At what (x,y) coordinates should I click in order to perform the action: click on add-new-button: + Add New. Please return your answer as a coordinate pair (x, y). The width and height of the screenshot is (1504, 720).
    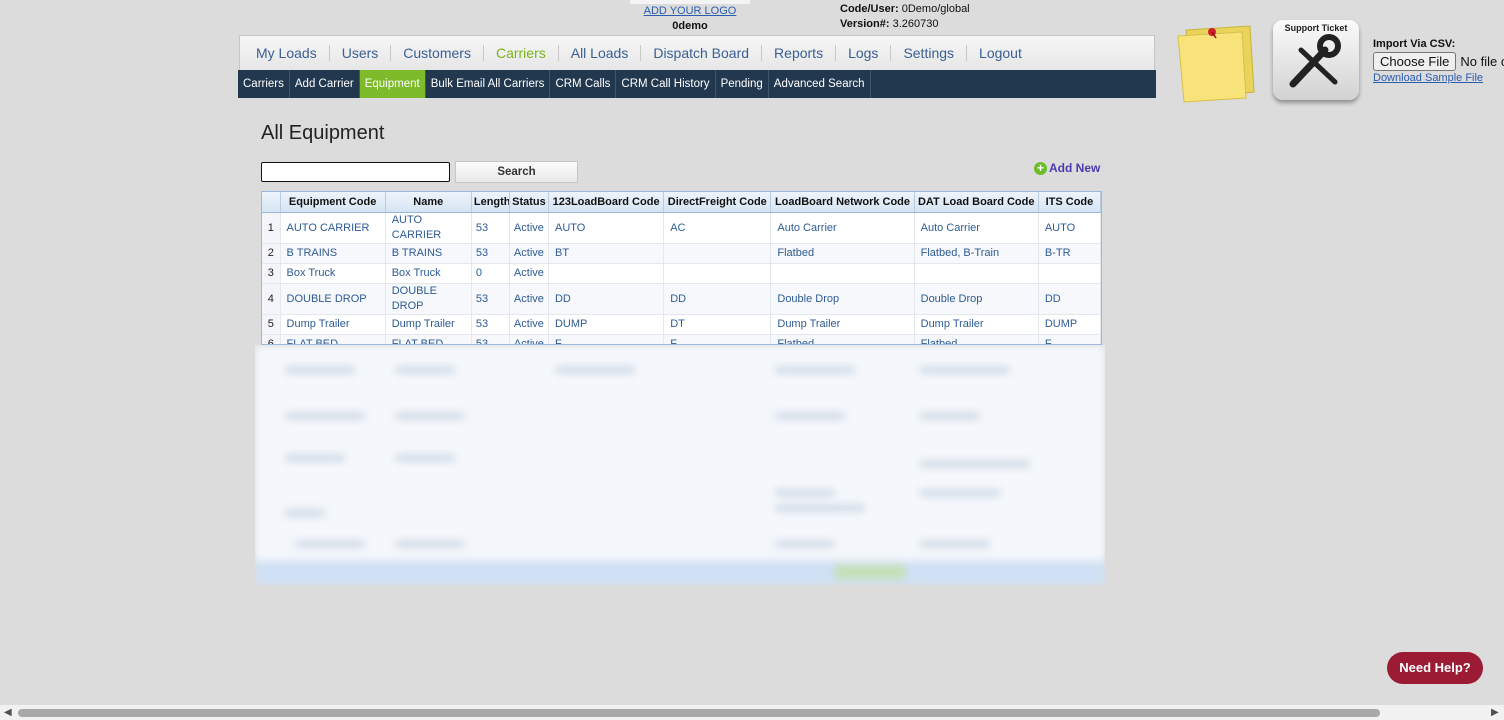
    Looking at the image, I should click on (1067, 168).